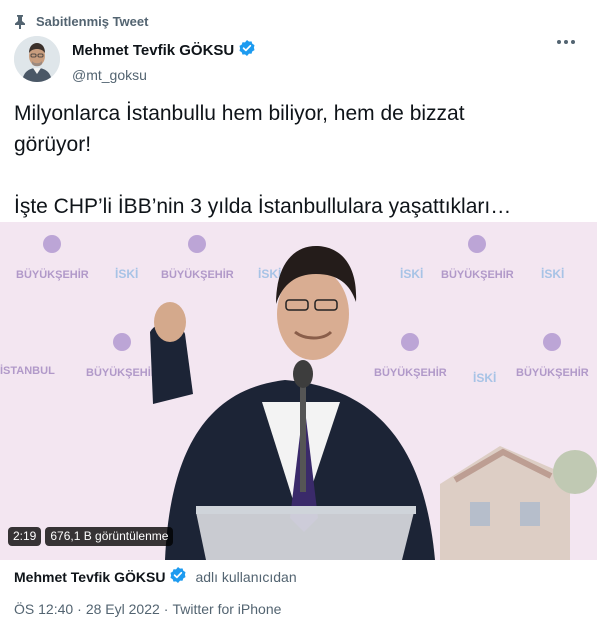  I want to click on backdrop-text: İSTANBUL, so click(27, 370).